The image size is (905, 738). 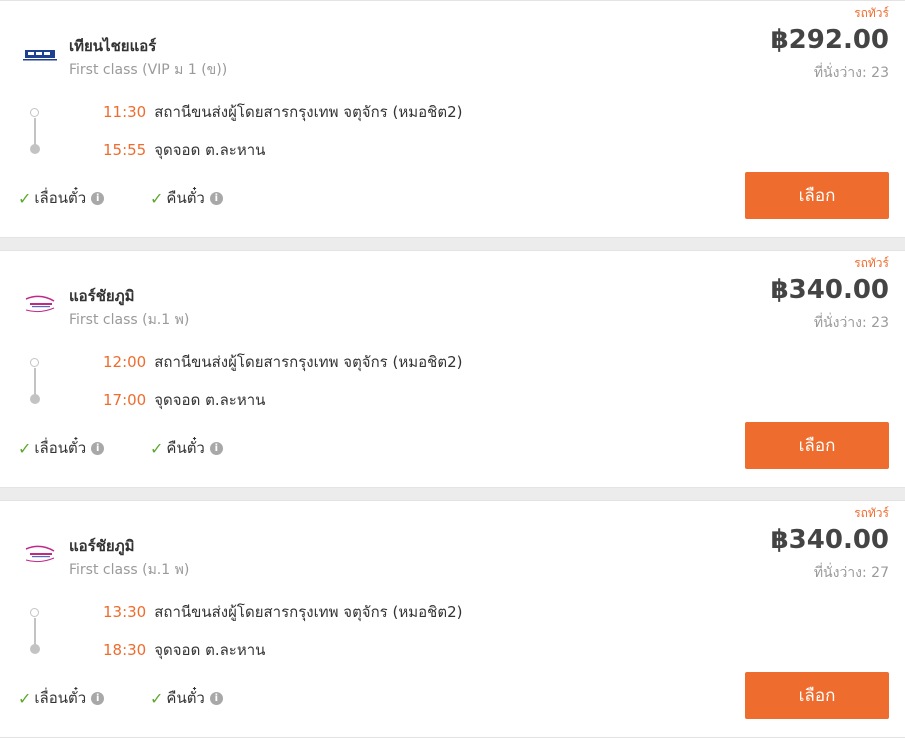 What do you see at coordinates (851, 573) in the screenshot?
I see `seats-available: ที่นั่งว่าง: 27` at bounding box center [851, 573].